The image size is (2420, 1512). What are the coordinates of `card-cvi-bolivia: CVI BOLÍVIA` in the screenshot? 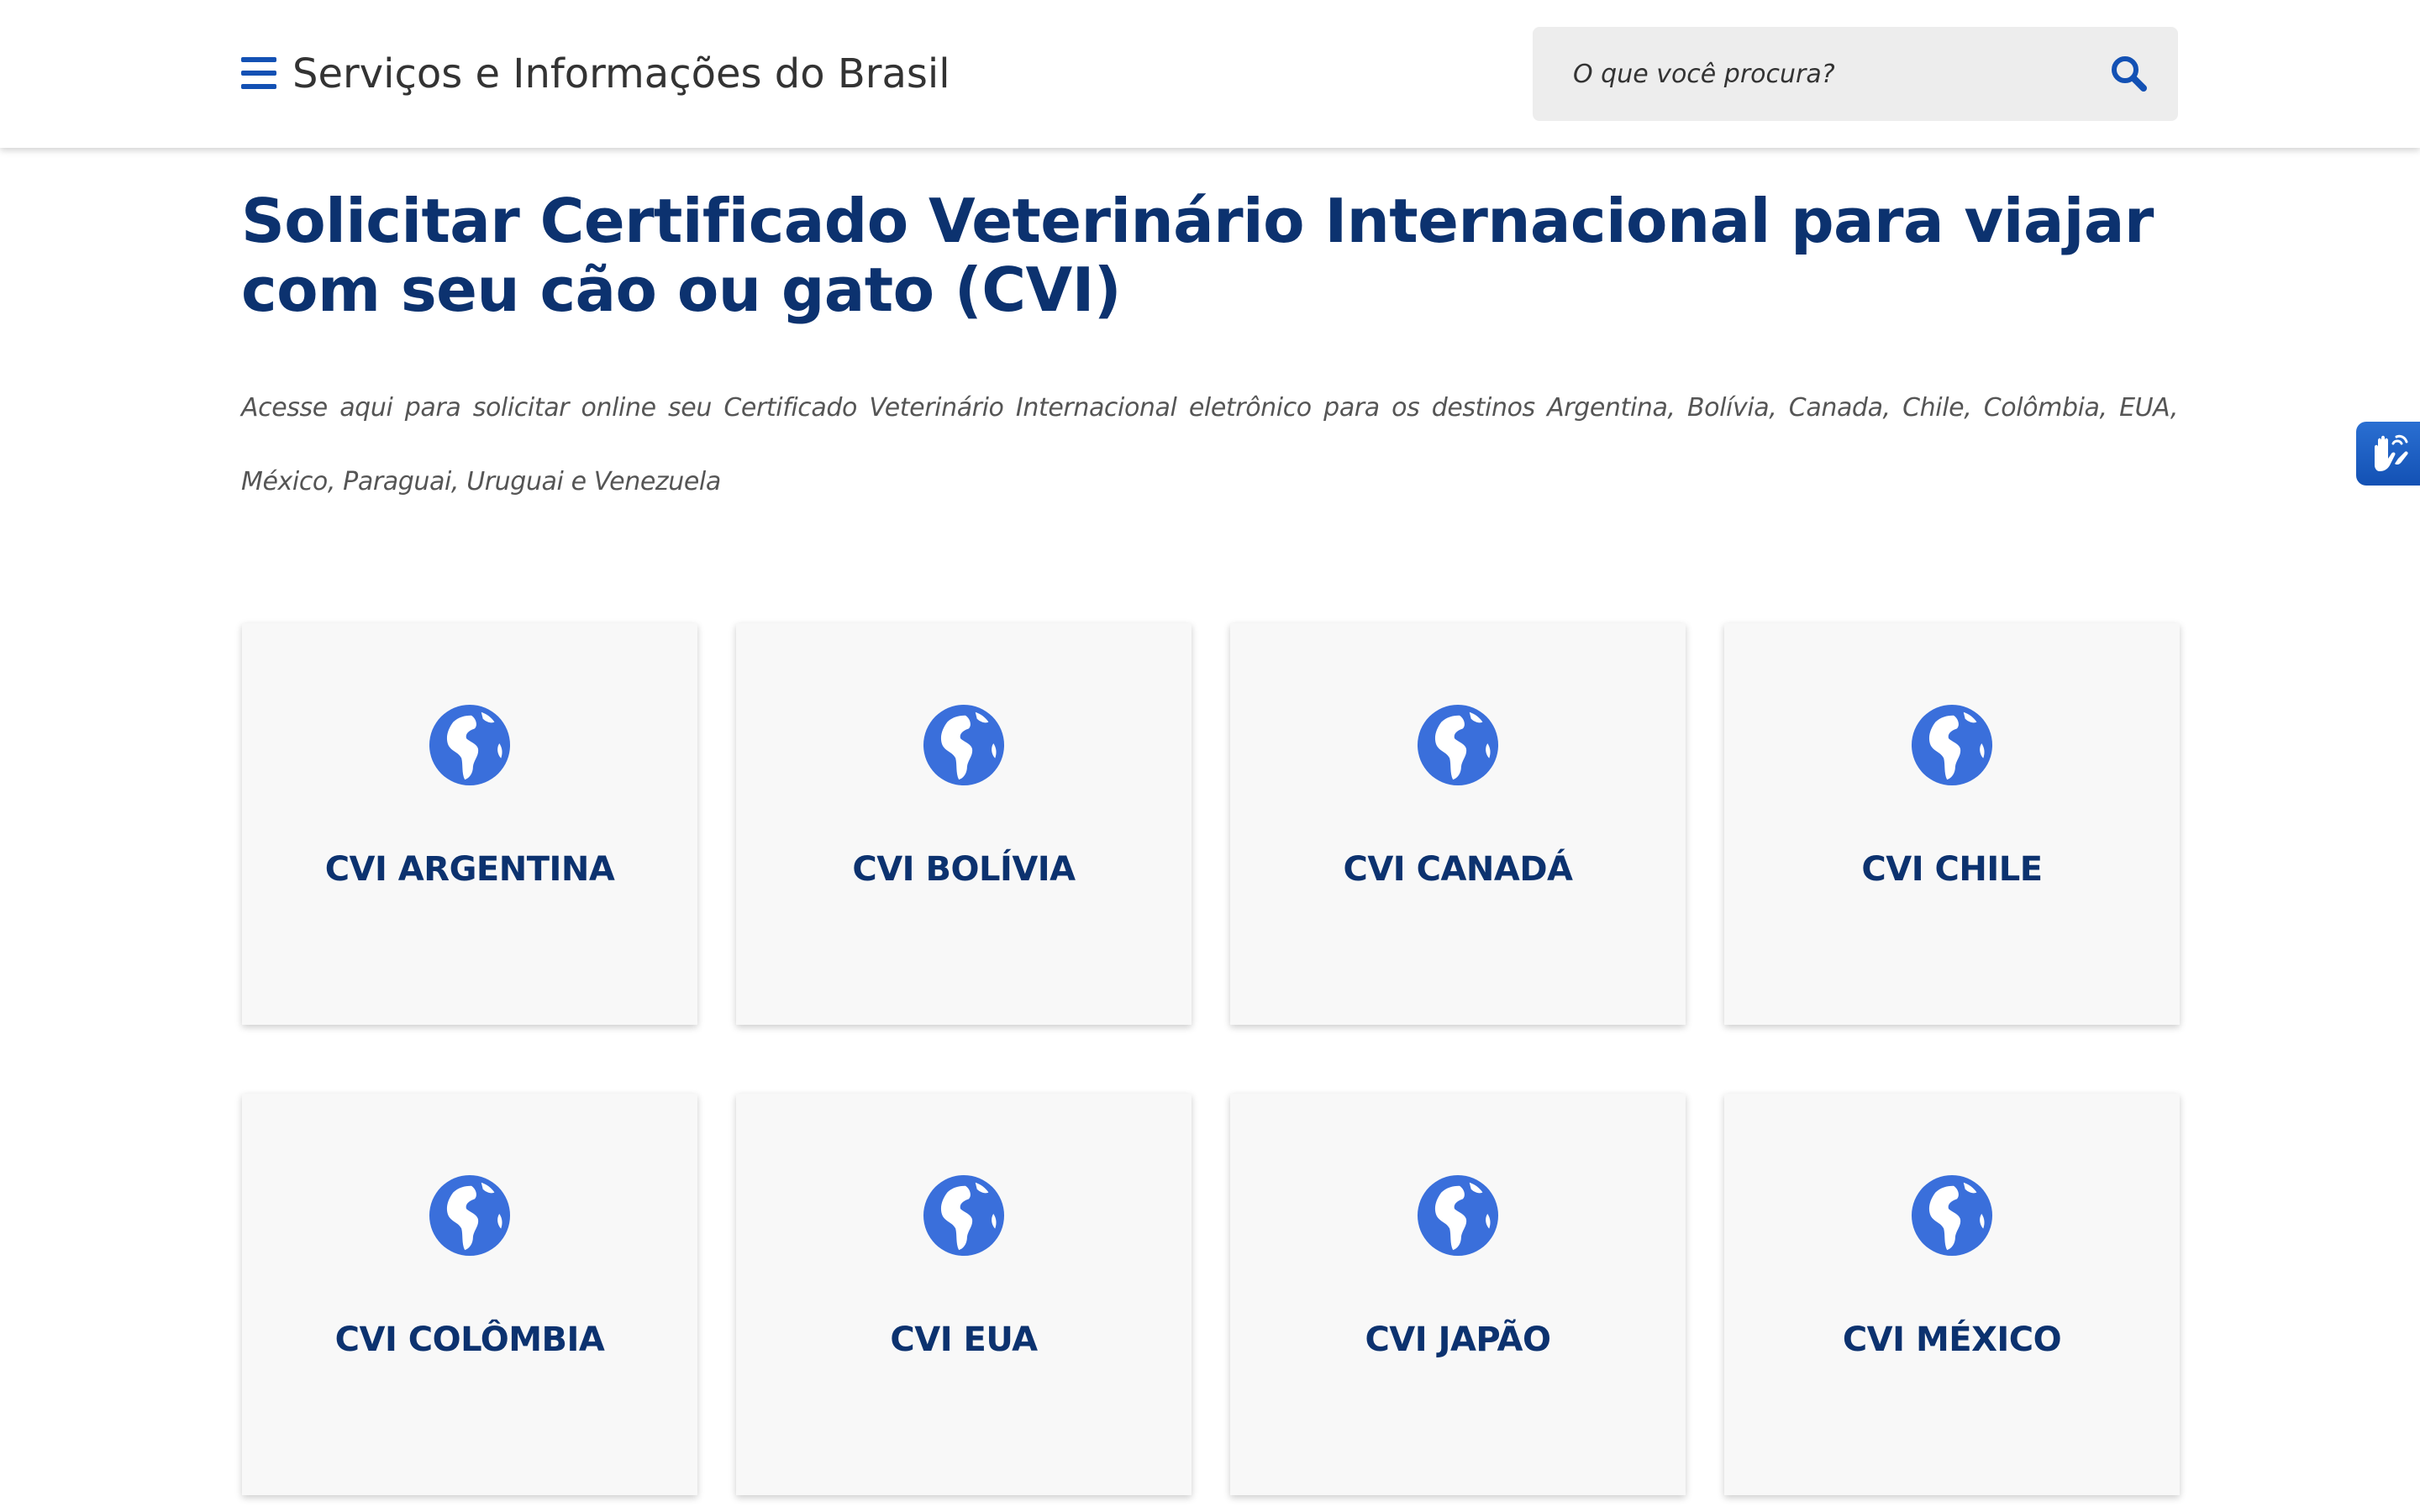 It's located at (964, 824).